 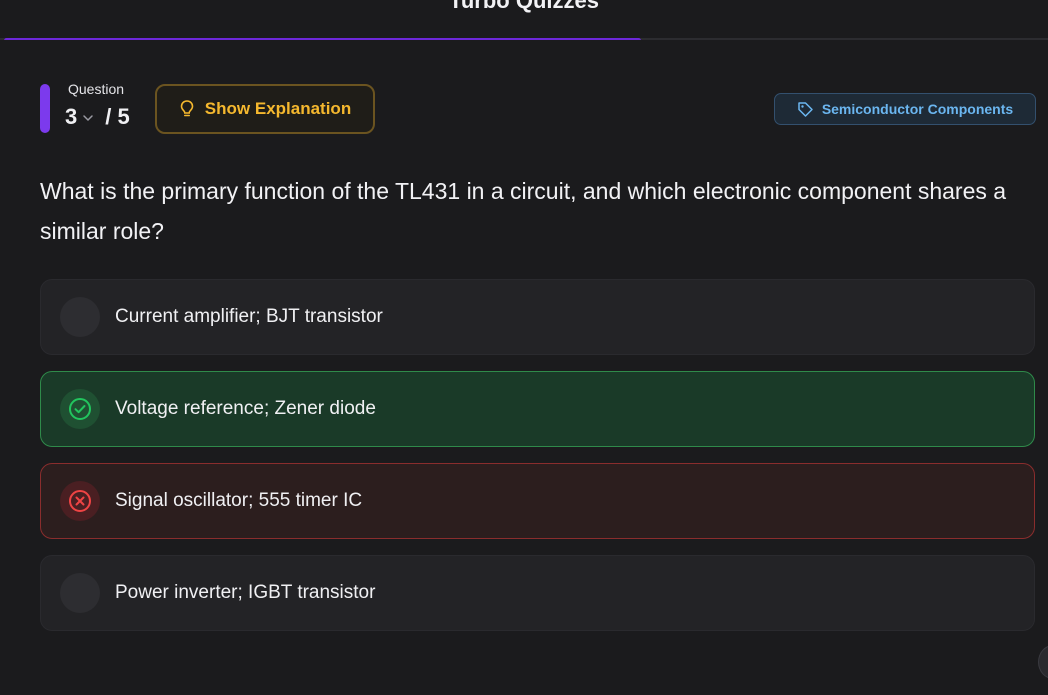 What do you see at coordinates (245, 408) in the screenshot?
I see `option-label: Voltage reference; Zener diode` at bounding box center [245, 408].